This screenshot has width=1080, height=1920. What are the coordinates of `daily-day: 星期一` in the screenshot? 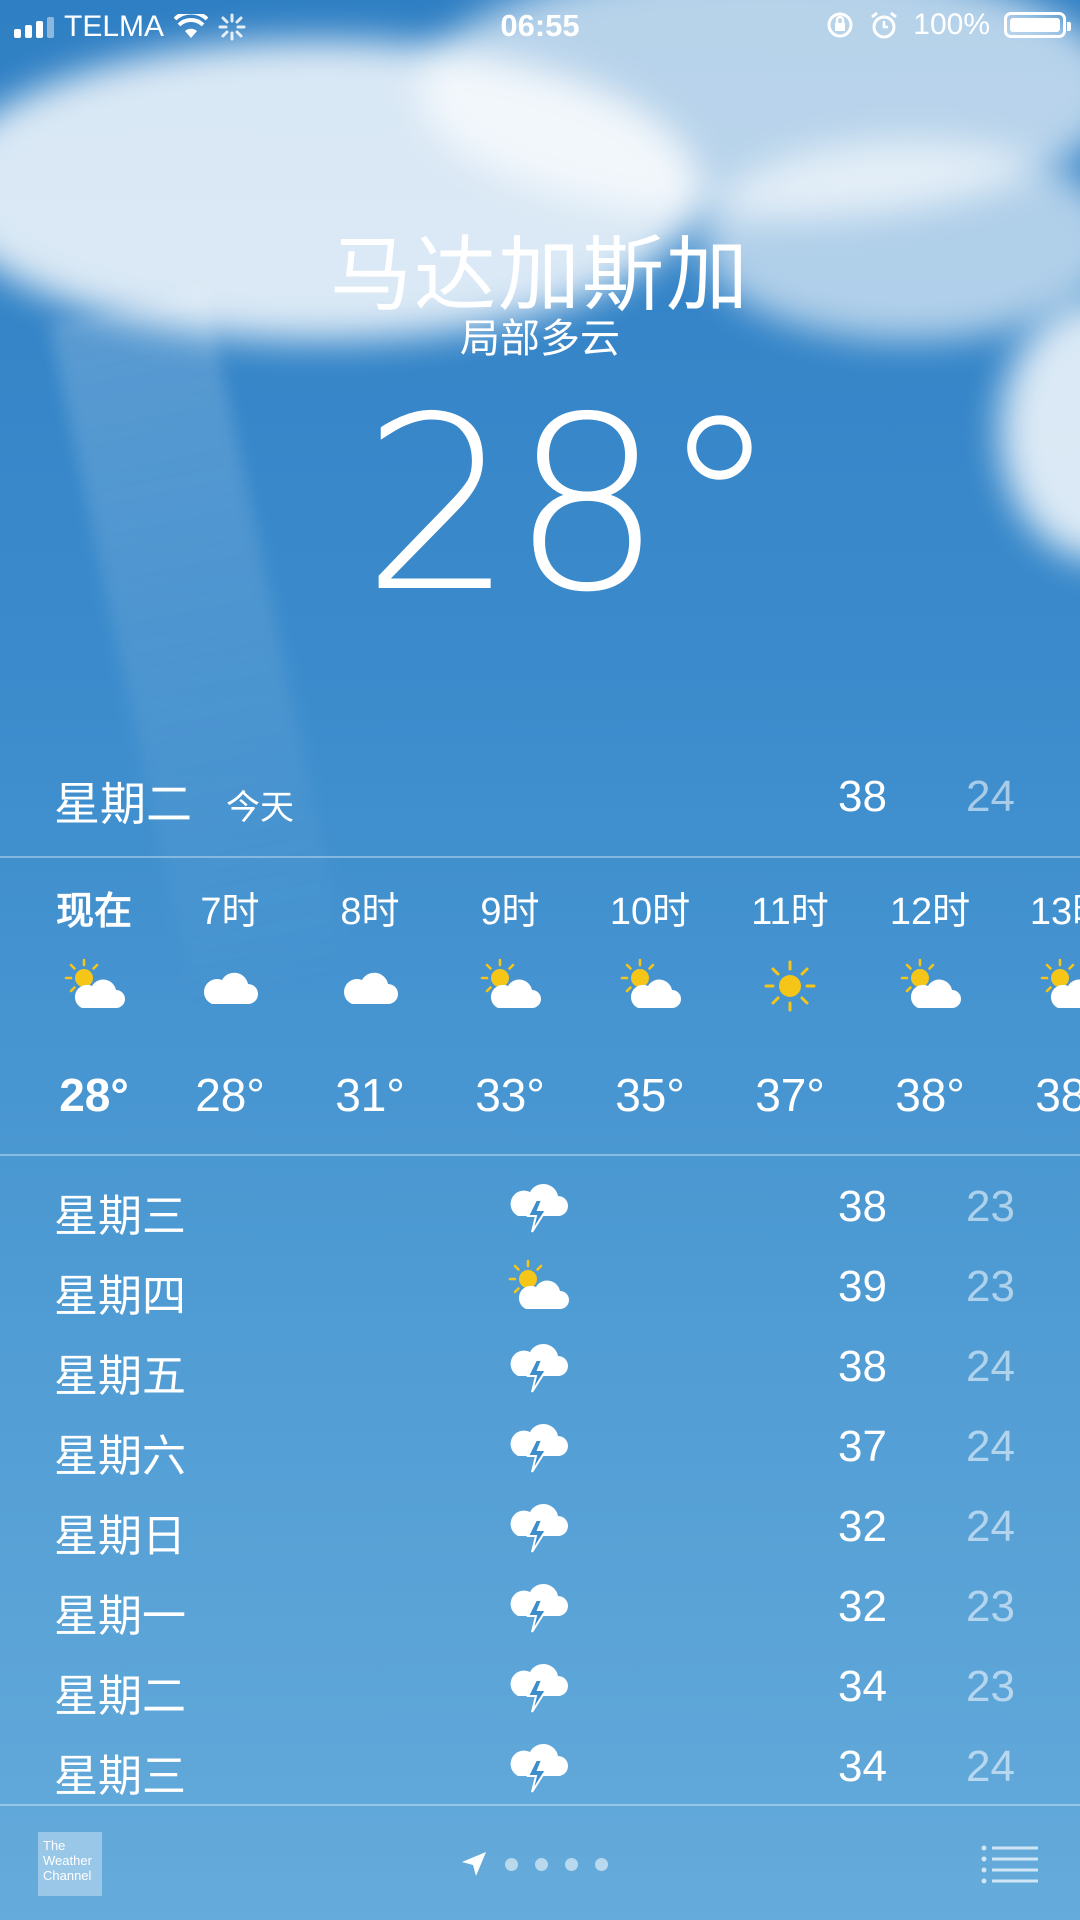 It's located at (120, 1616).